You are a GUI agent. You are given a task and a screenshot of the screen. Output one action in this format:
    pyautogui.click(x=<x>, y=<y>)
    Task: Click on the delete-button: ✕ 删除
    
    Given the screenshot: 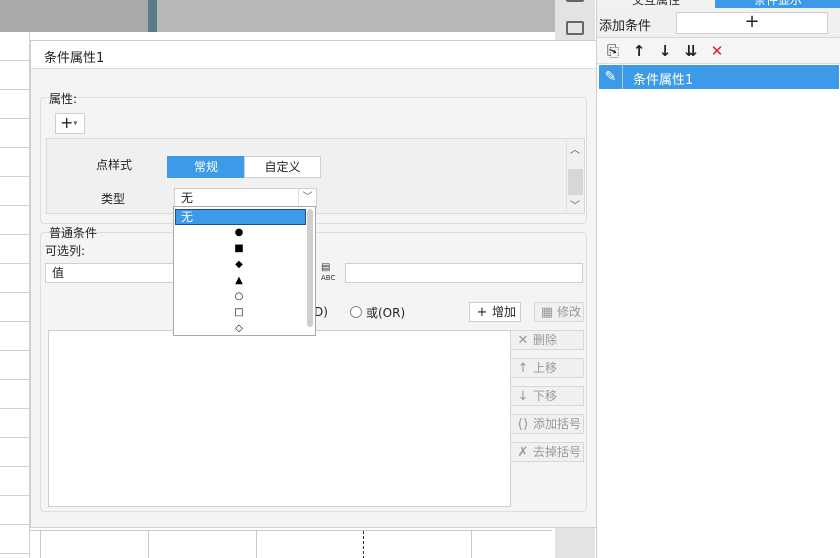 What is the action you would take?
    pyautogui.click(x=547, y=340)
    